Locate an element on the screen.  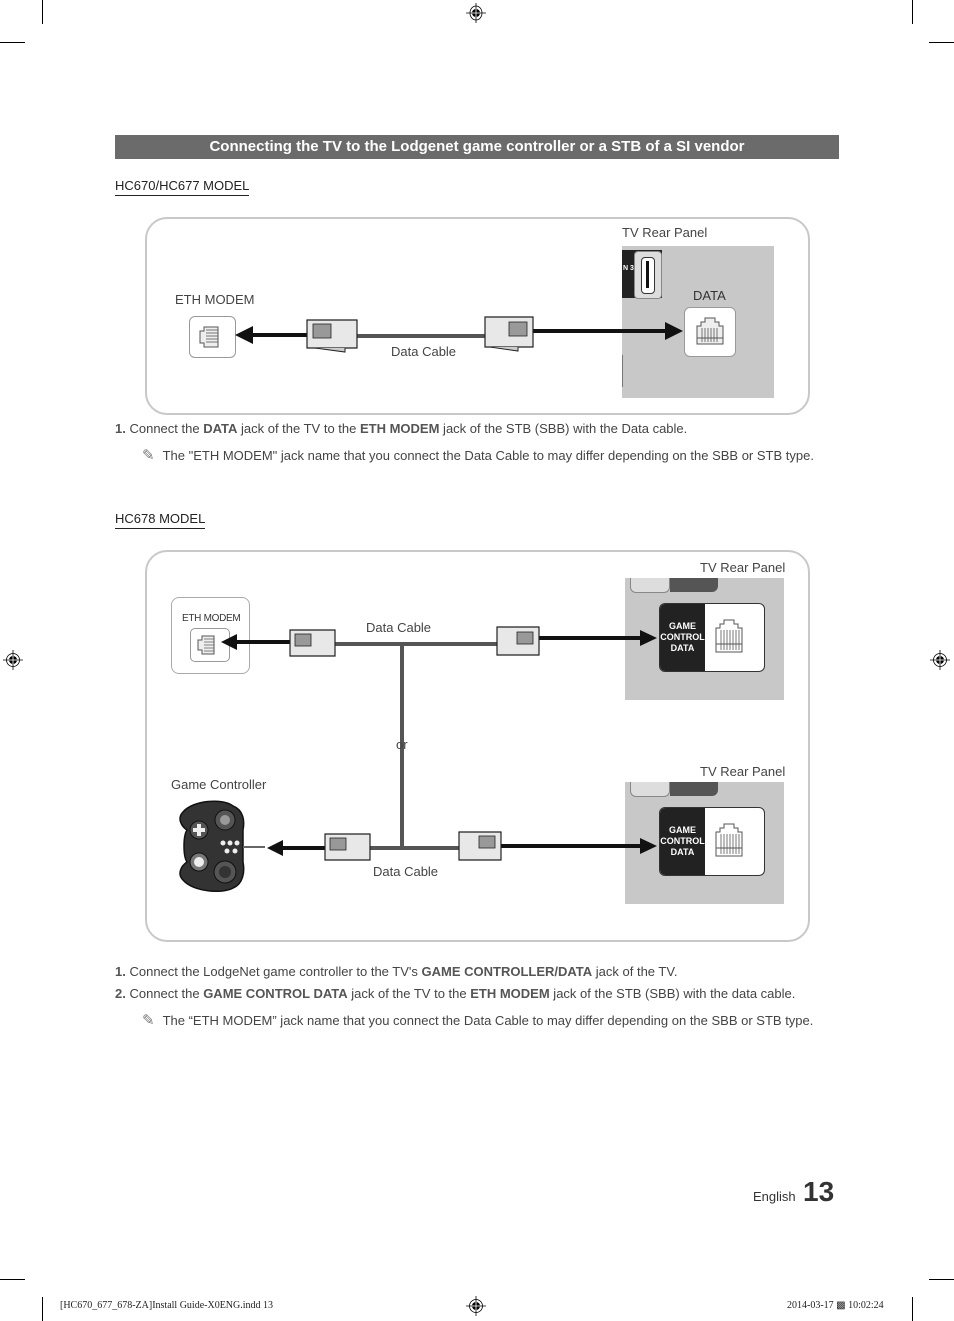
page-number: 13 is located at coordinates (819, 1191).